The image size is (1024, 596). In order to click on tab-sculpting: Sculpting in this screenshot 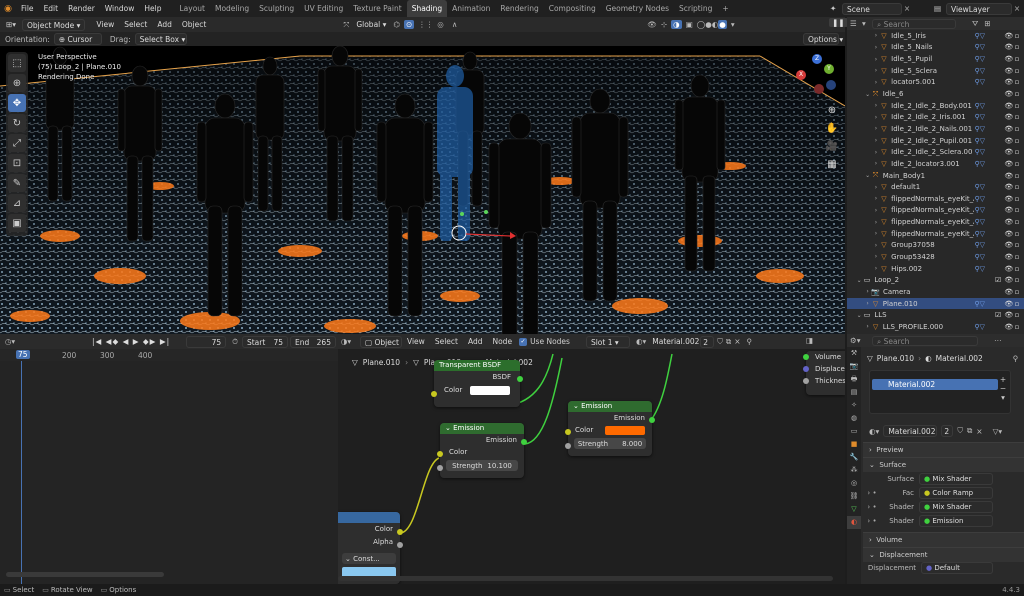, I will do `click(276, 8)`.